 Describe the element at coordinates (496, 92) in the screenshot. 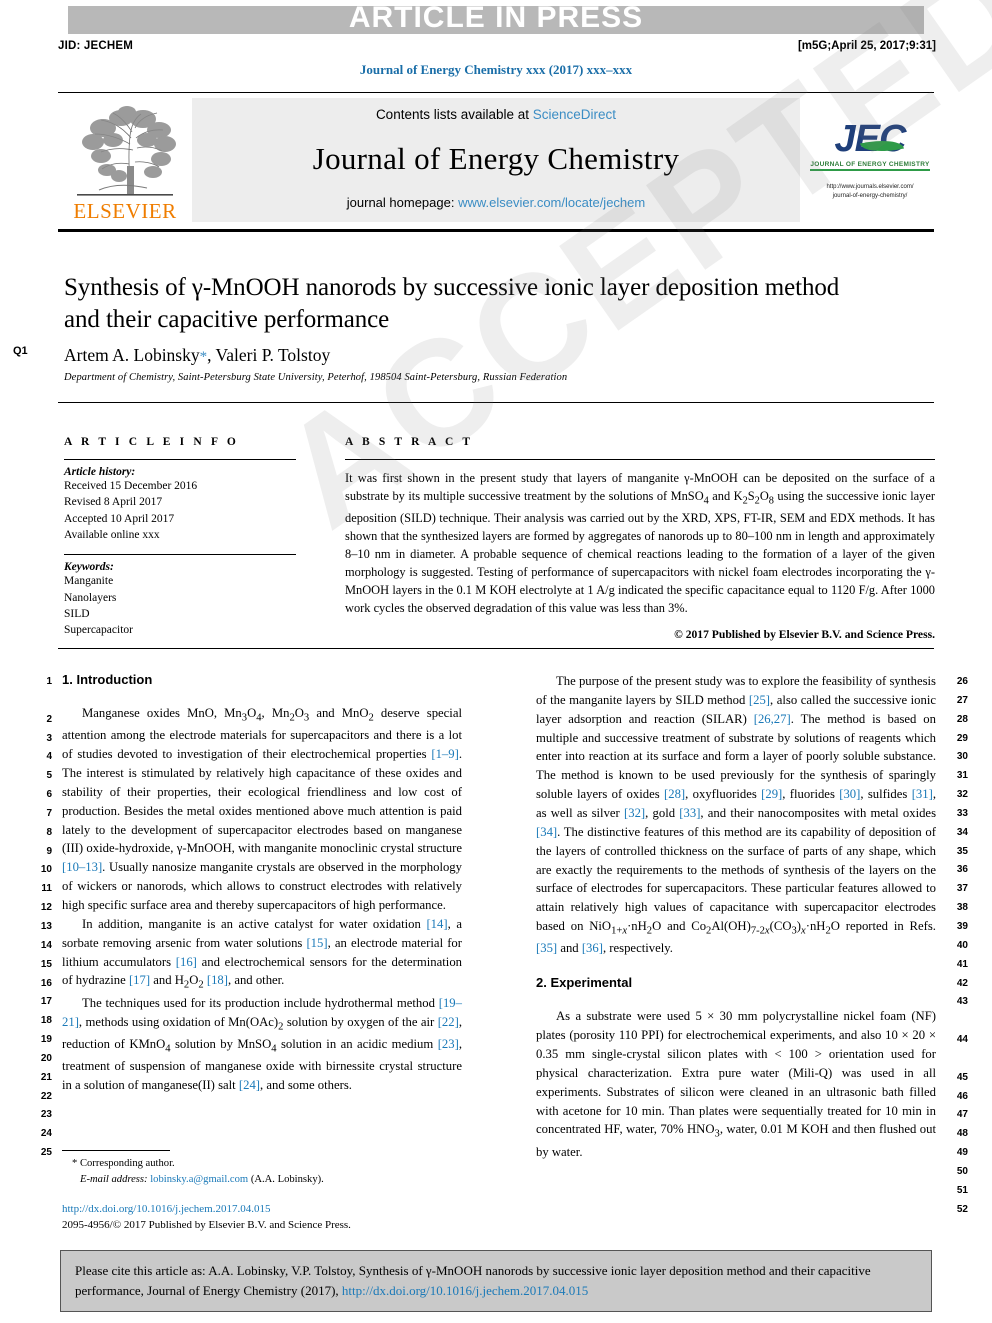

I see `header-rule` at that location.